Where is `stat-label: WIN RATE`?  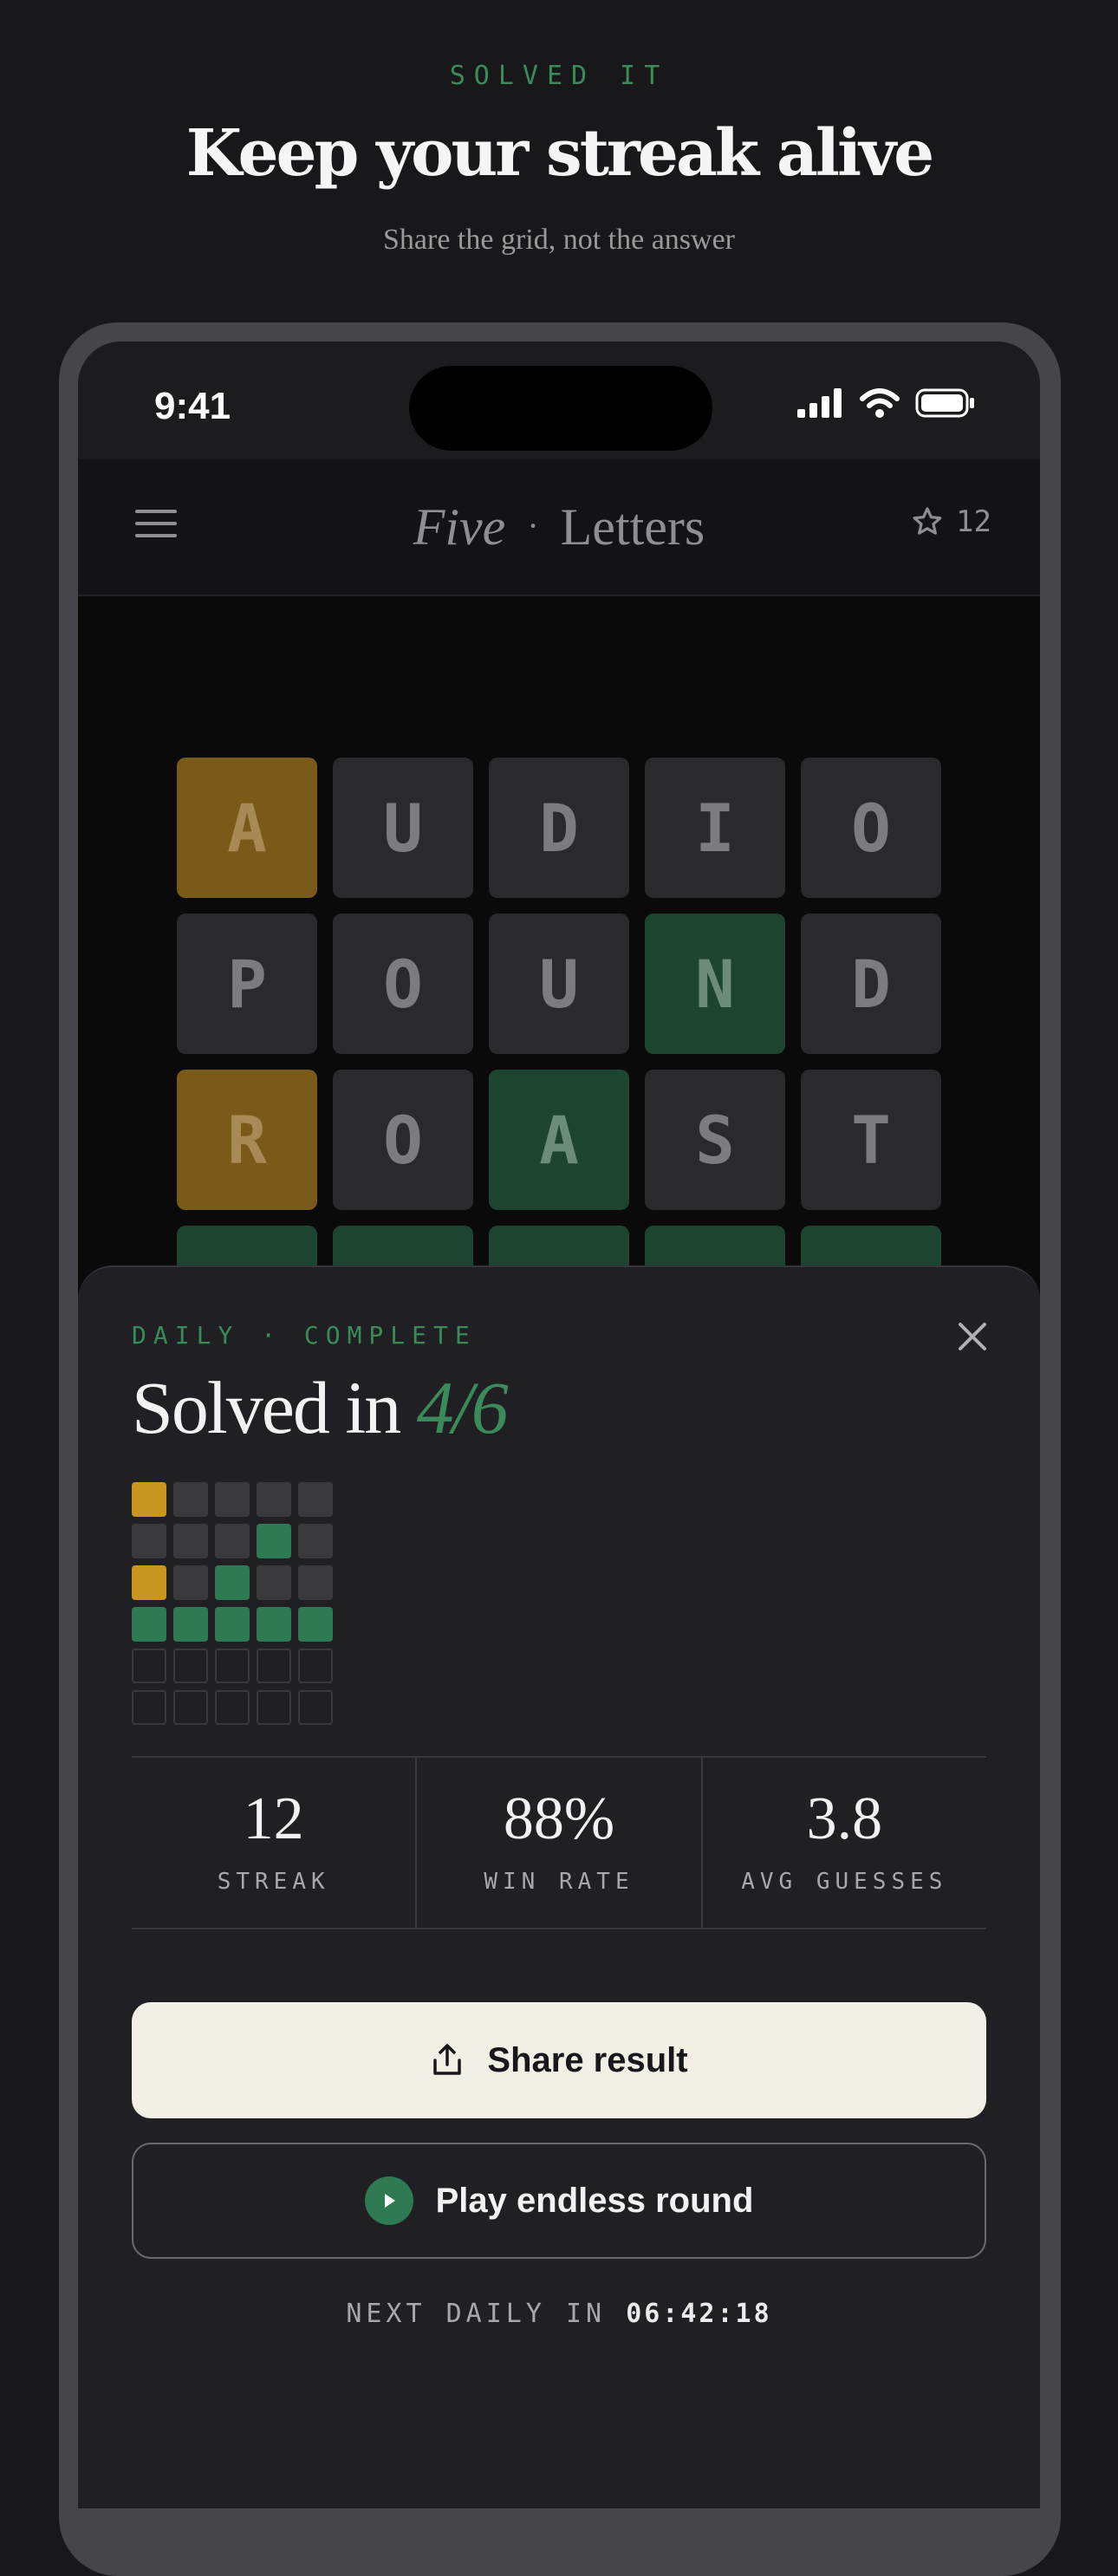 stat-label: WIN RATE is located at coordinates (559, 1882).